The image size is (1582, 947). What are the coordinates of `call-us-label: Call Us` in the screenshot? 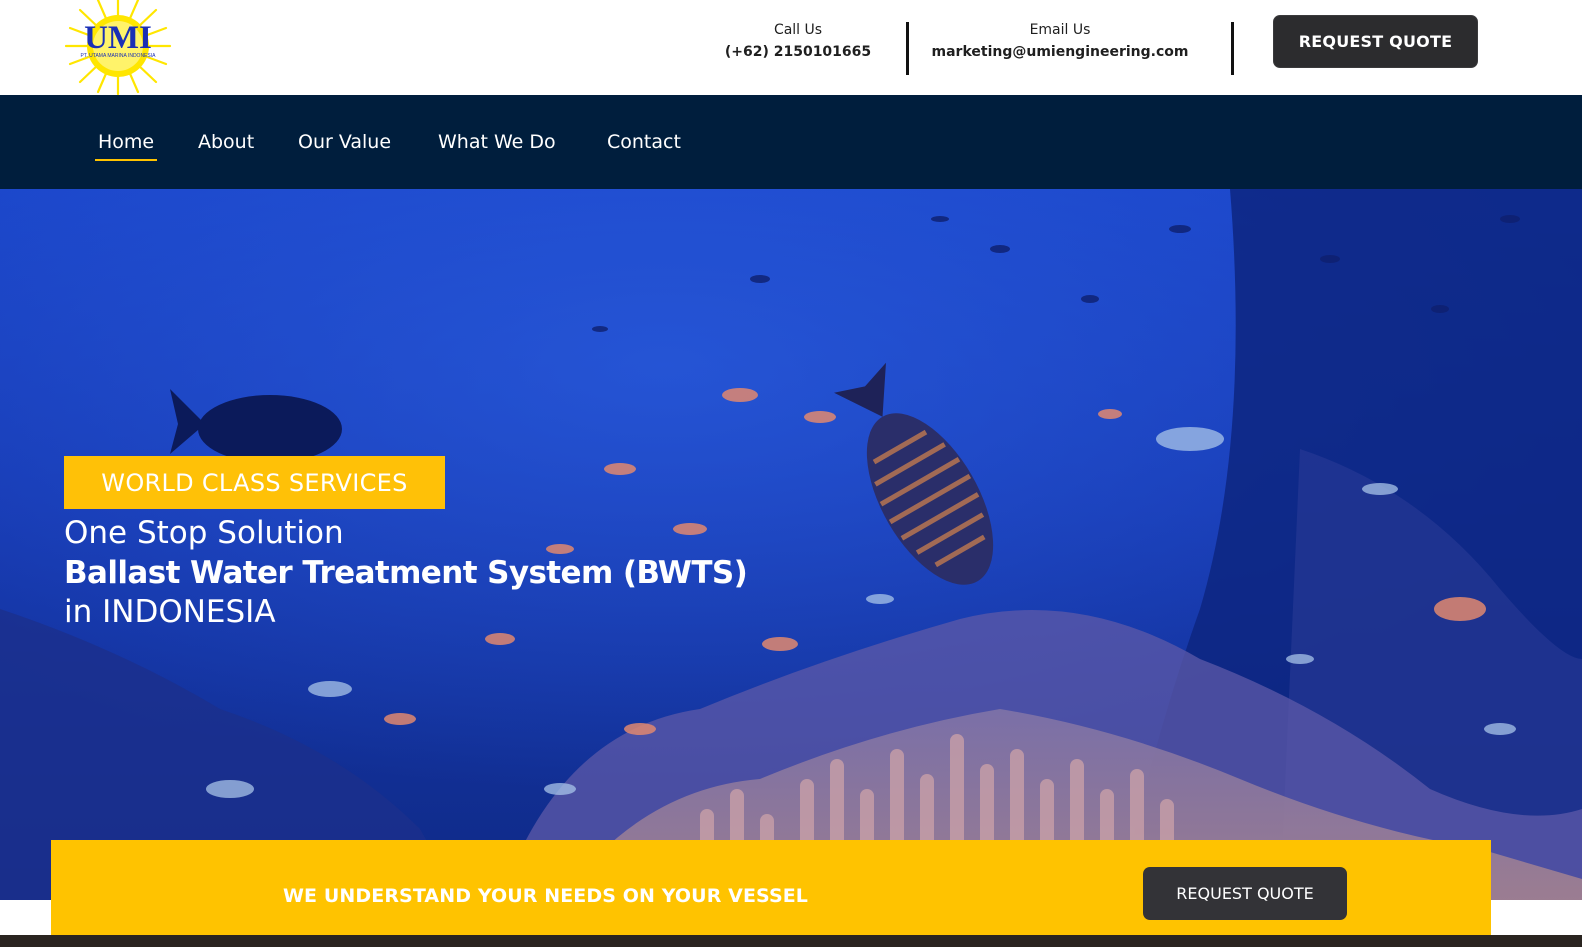 It's located at (798, 30).